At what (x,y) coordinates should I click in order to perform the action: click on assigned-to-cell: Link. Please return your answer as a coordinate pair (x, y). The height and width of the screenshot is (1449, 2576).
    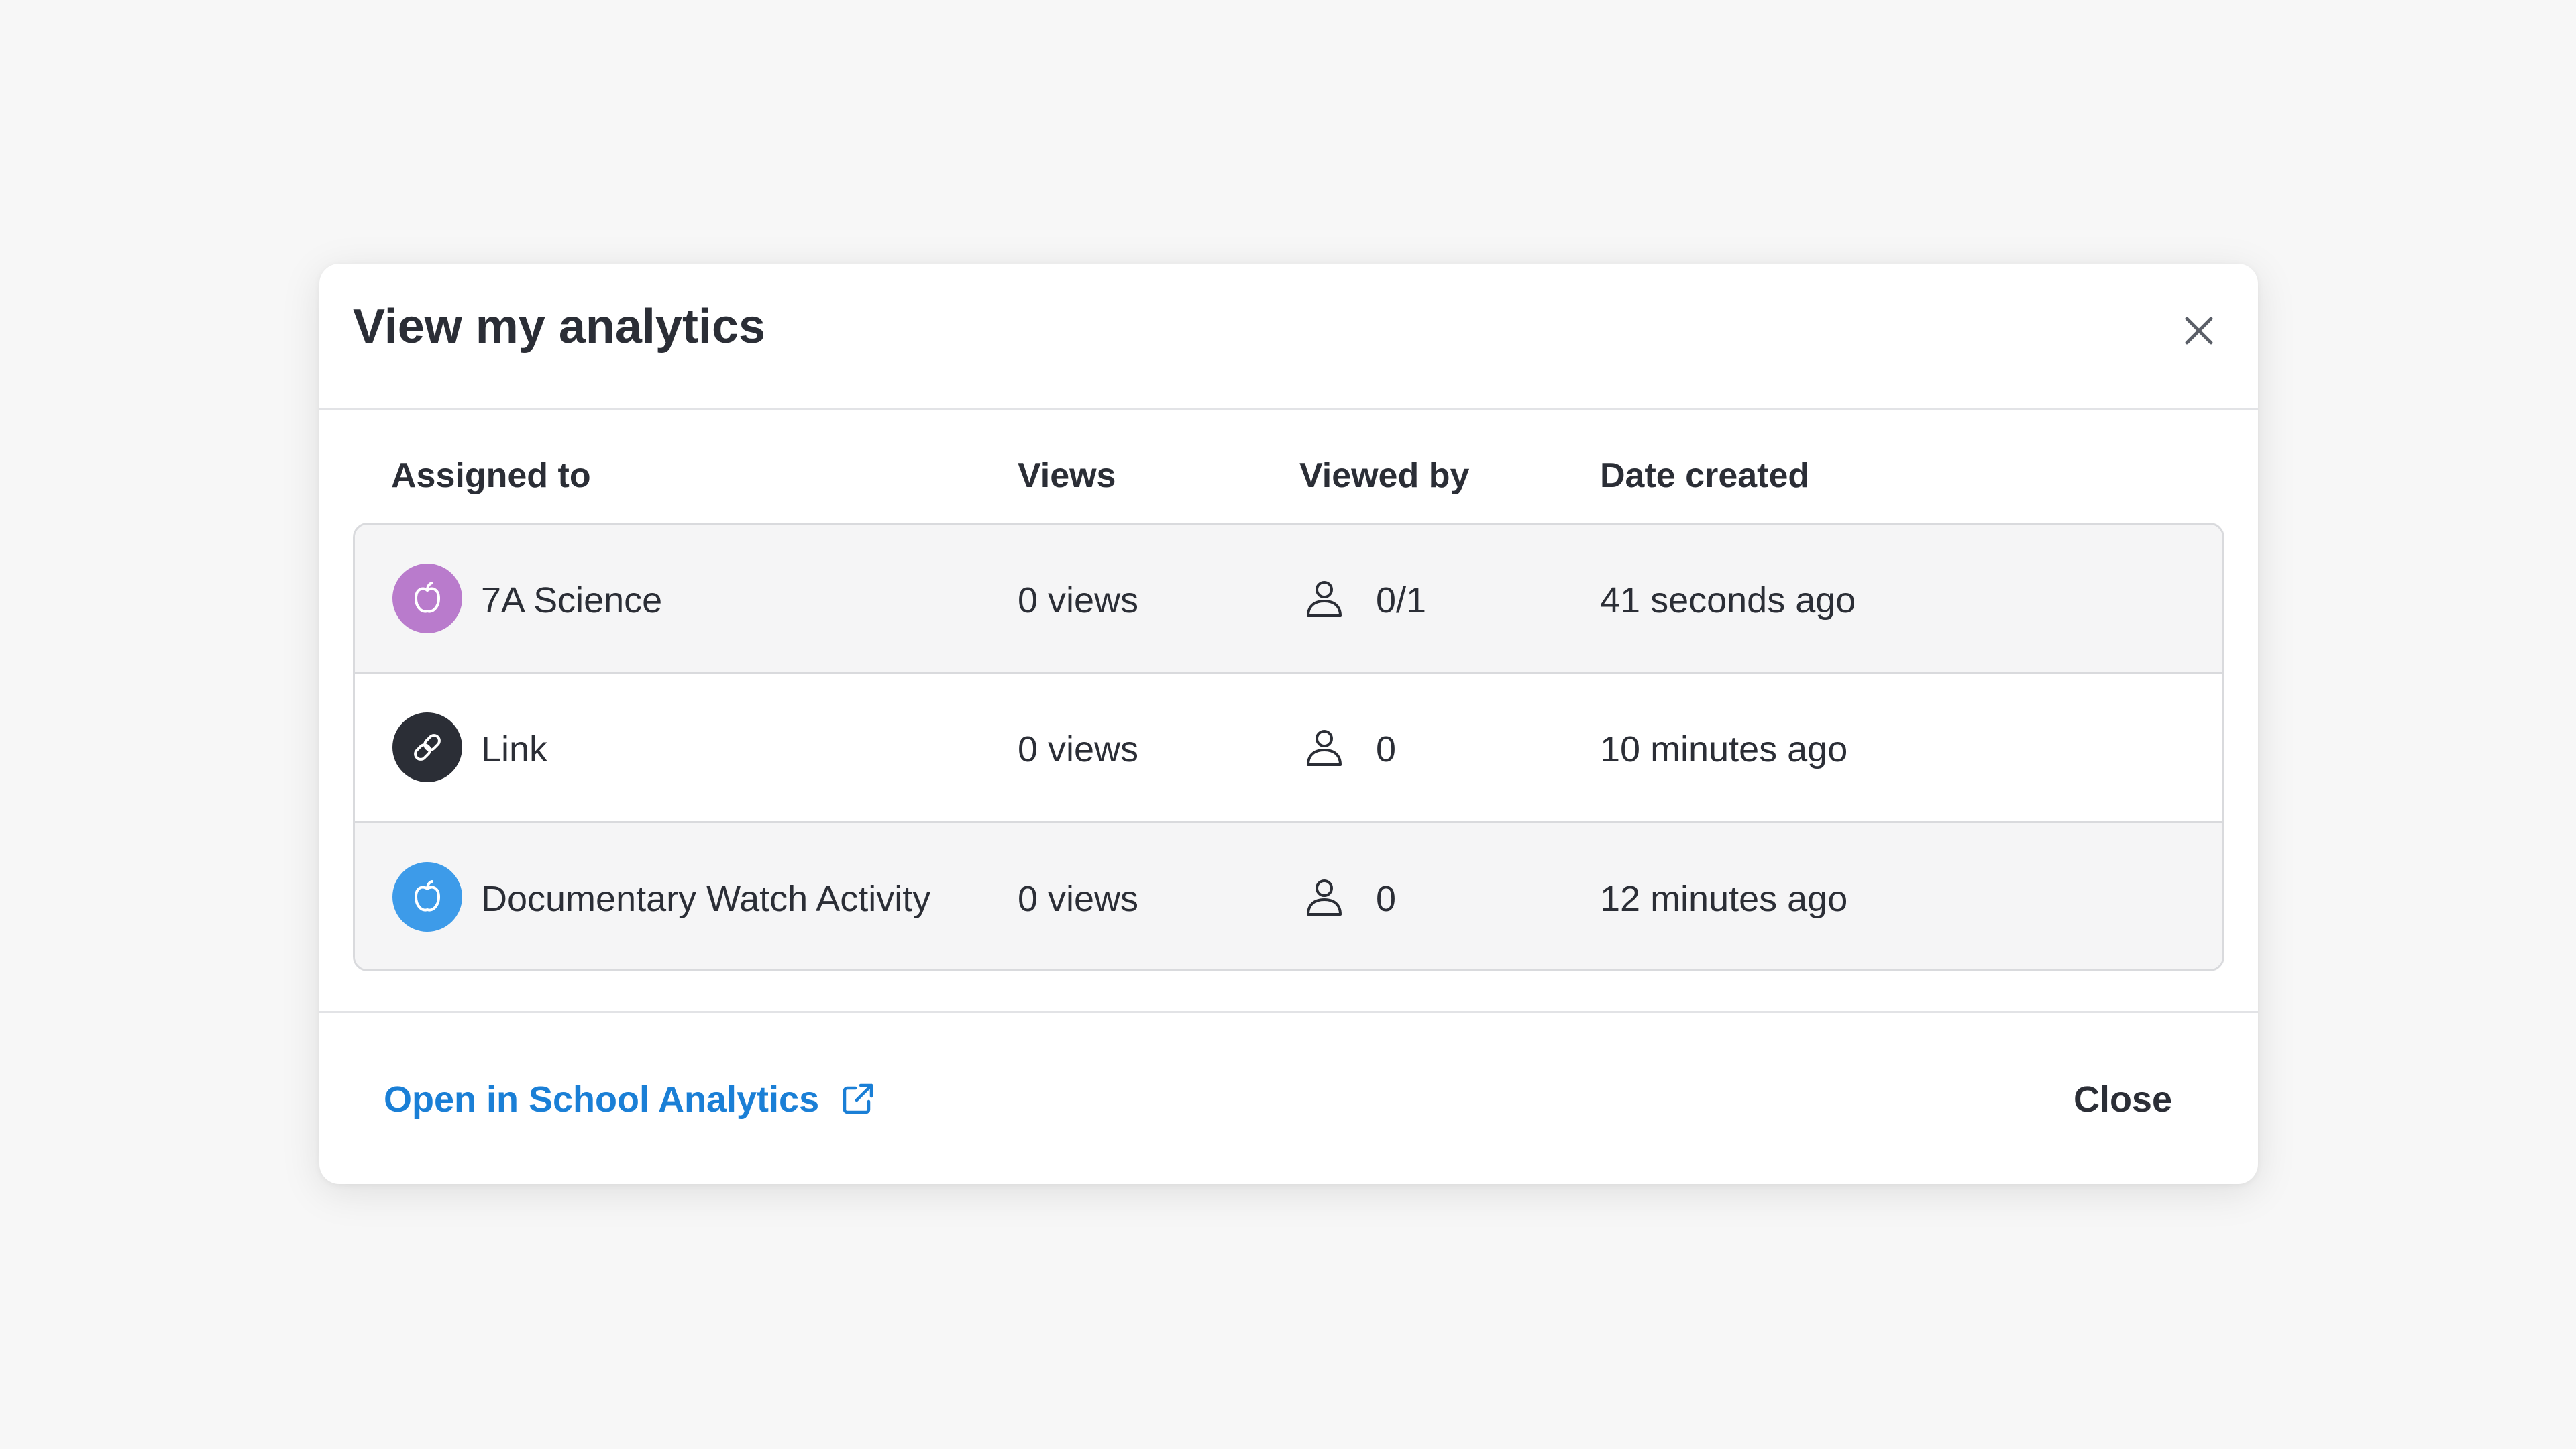
    Looking at the image, I should click on (514, 749).